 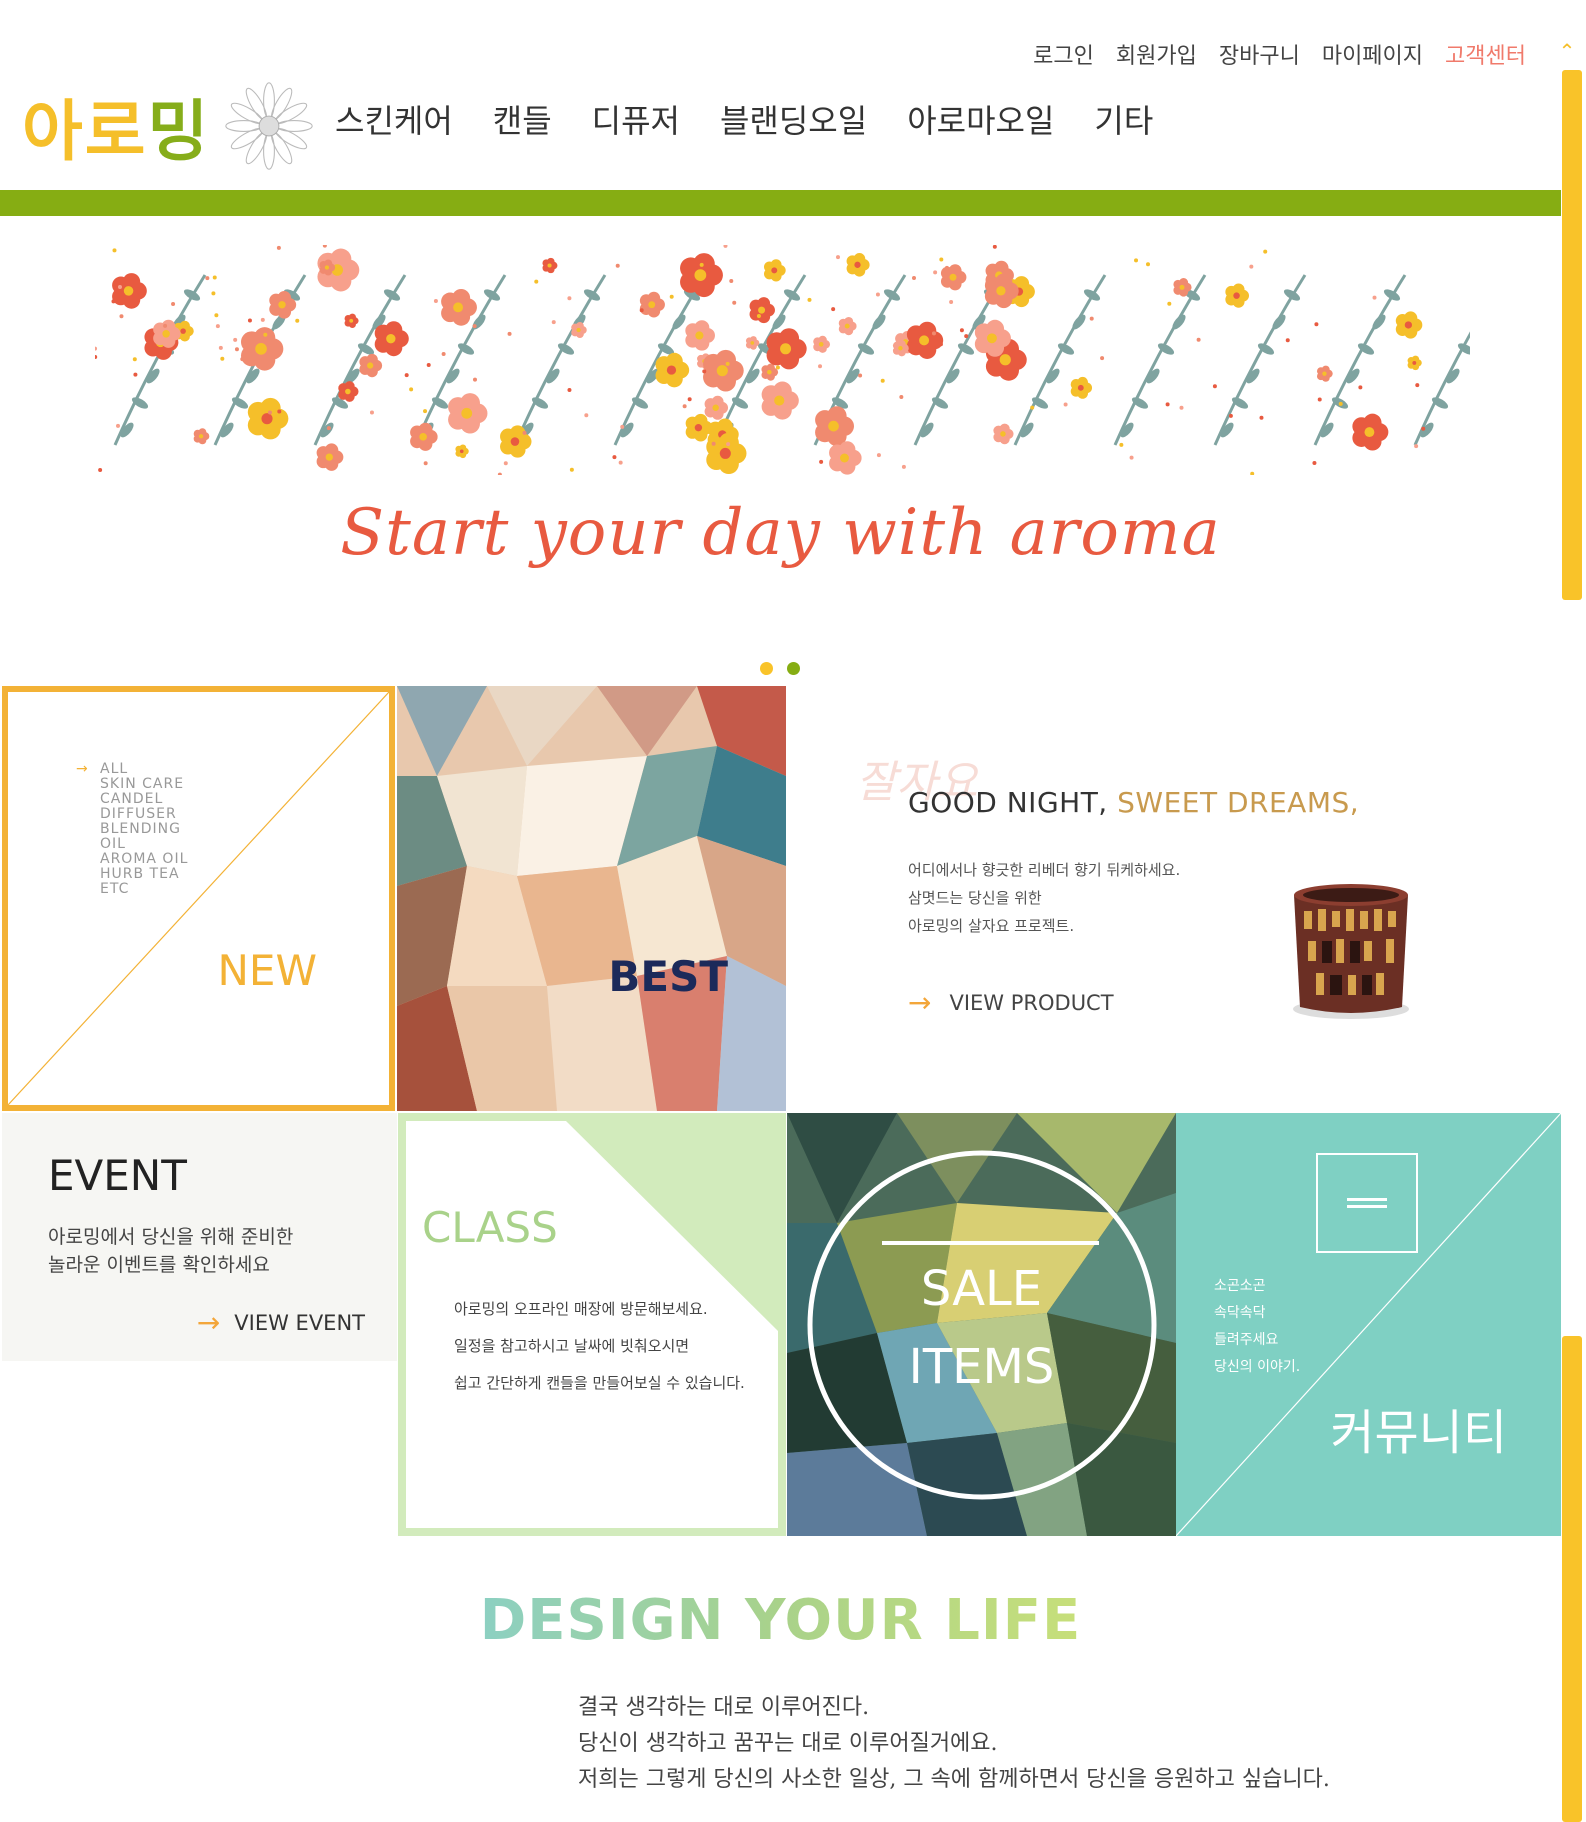 I want to click on nav-blending-oil: 블랜딩오일, so click(x=793, y=119).